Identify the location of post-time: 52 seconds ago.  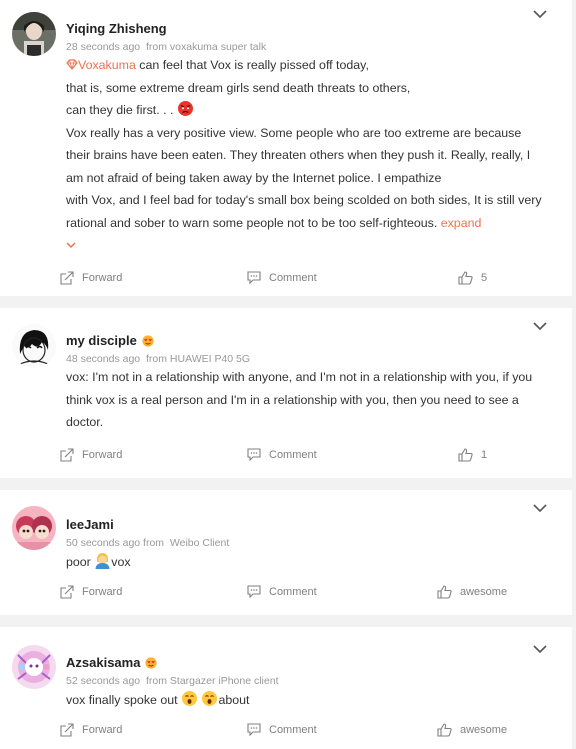
(103, 681).